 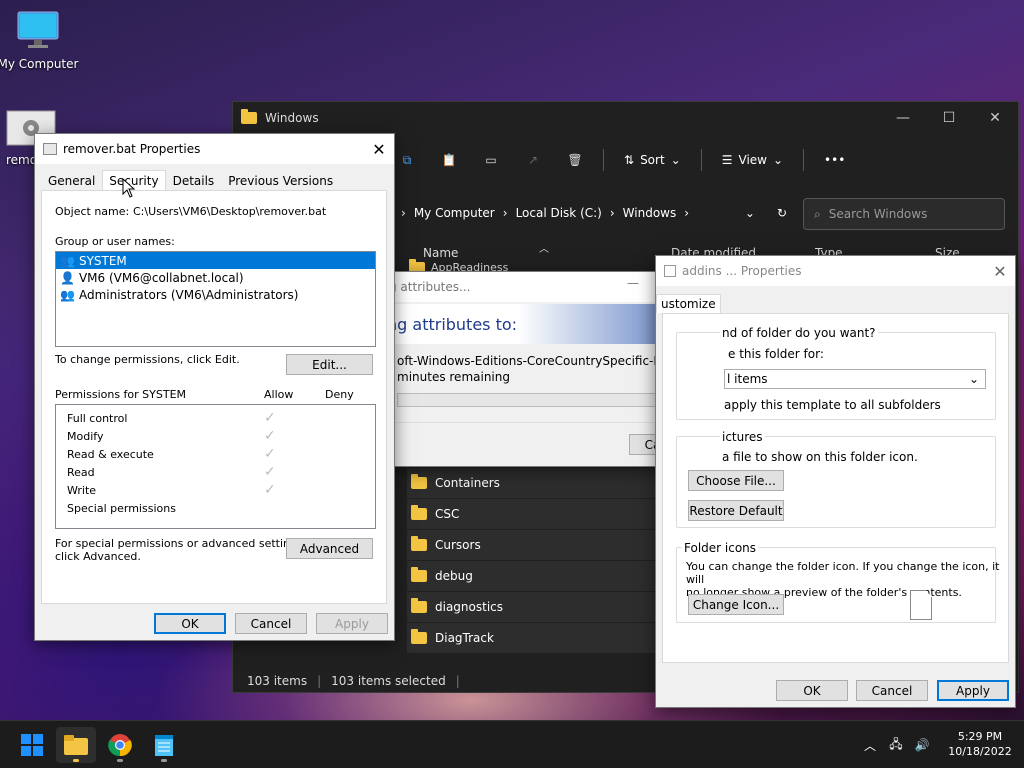 What do you see at coordinates (76, 760) in the screenshot?
I see `running-indicator` at bounding box center [76, 760].